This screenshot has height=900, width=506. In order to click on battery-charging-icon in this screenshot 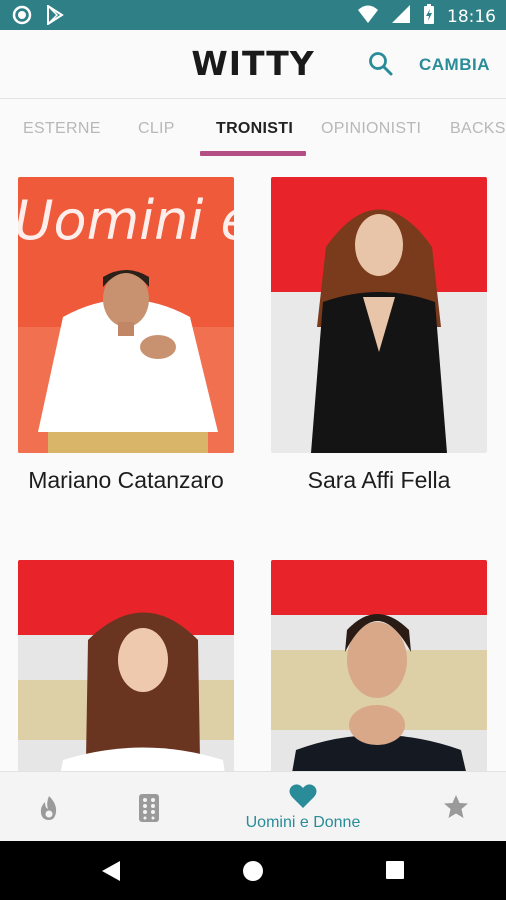, I will do `click(429, 16)`.